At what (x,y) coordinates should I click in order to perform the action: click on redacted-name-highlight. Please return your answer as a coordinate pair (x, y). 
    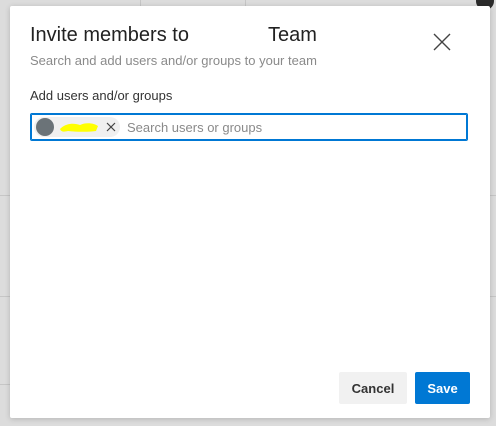
    Looking at the image, I should click on (79, 127).